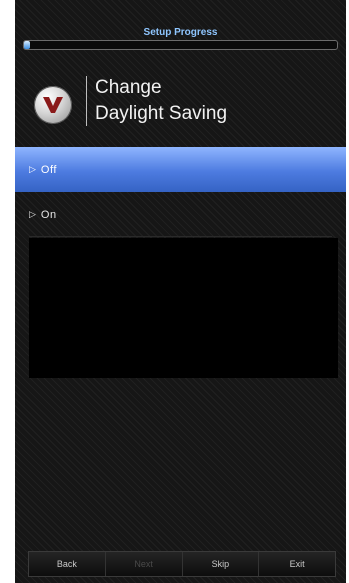 The image size is (349, 583). What do you see at coordinates (48, 169) in the screenshot?
I see `option-label: Off` at bounding box center [48, 169].